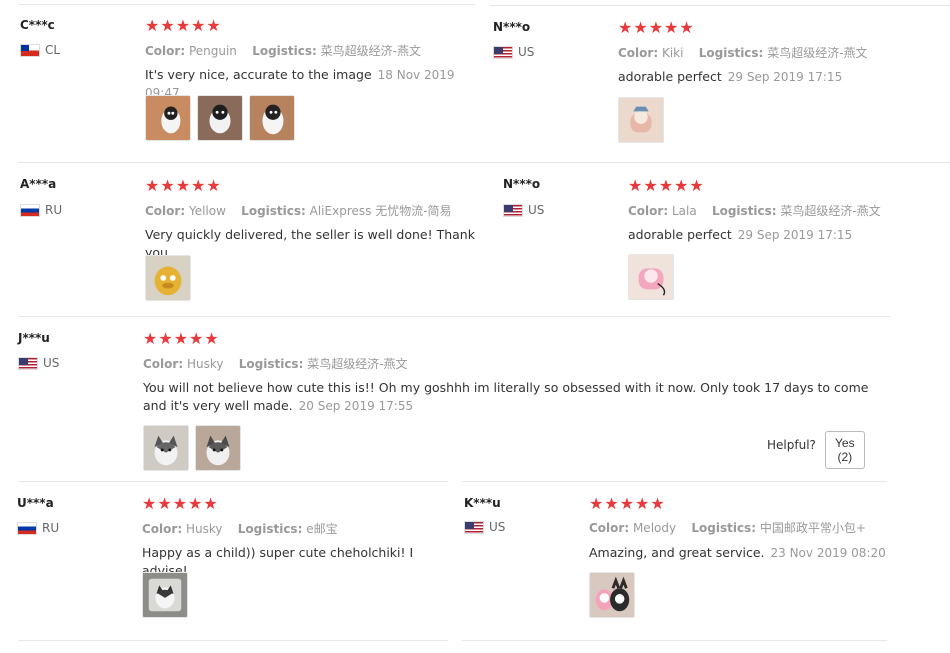 The width and height of the screenshot is (950, 653). I want to click on chile-flag-icon, so click(30, 50).